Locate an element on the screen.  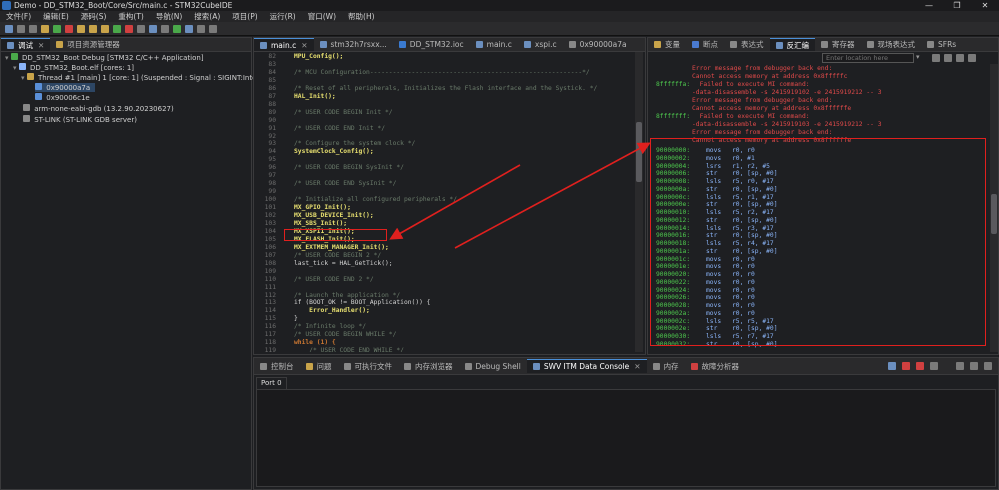
tab-main-c-2: main.c is located at coordinates (494, 44).